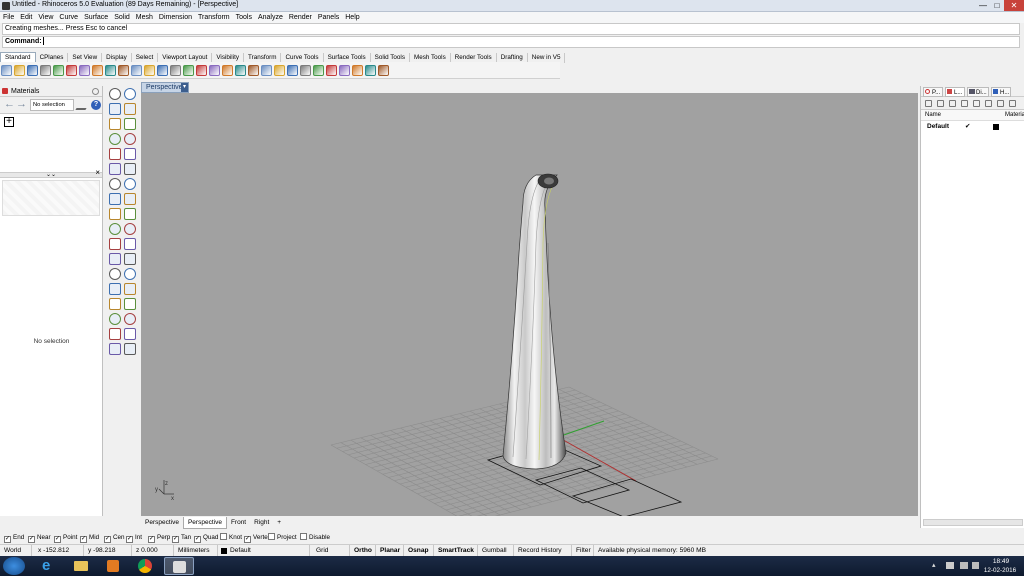  I want to click on move-up-icon, so click(964, 103).